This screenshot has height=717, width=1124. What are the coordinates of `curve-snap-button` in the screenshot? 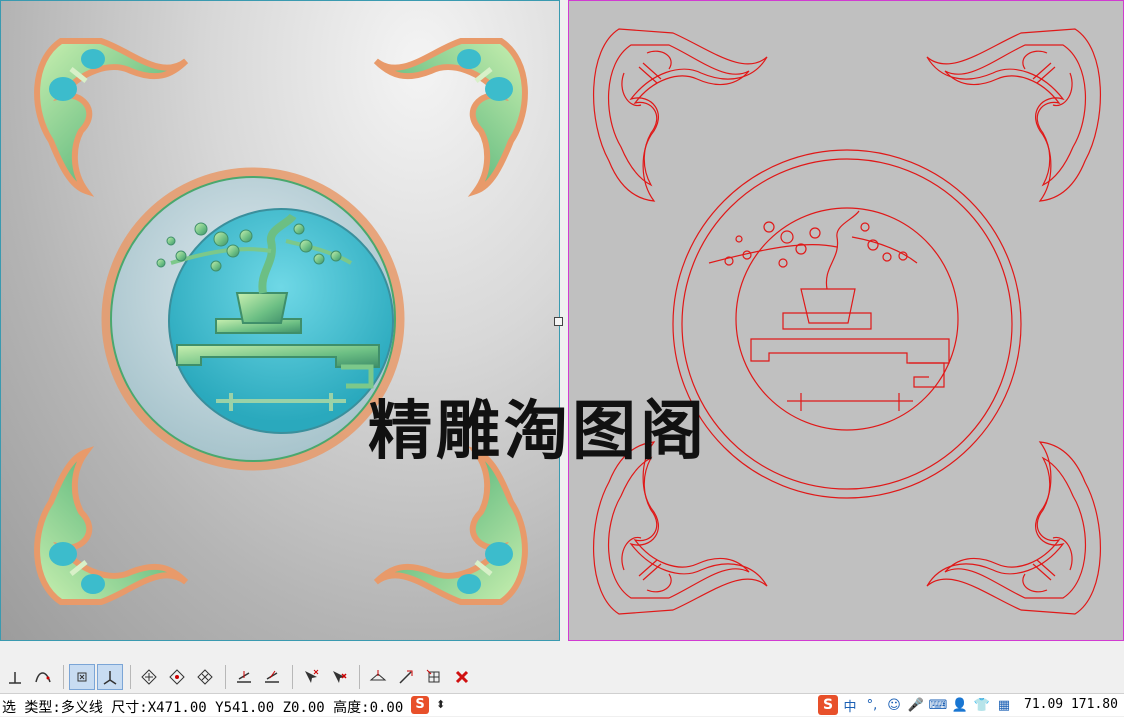 It's located at (43, 677).